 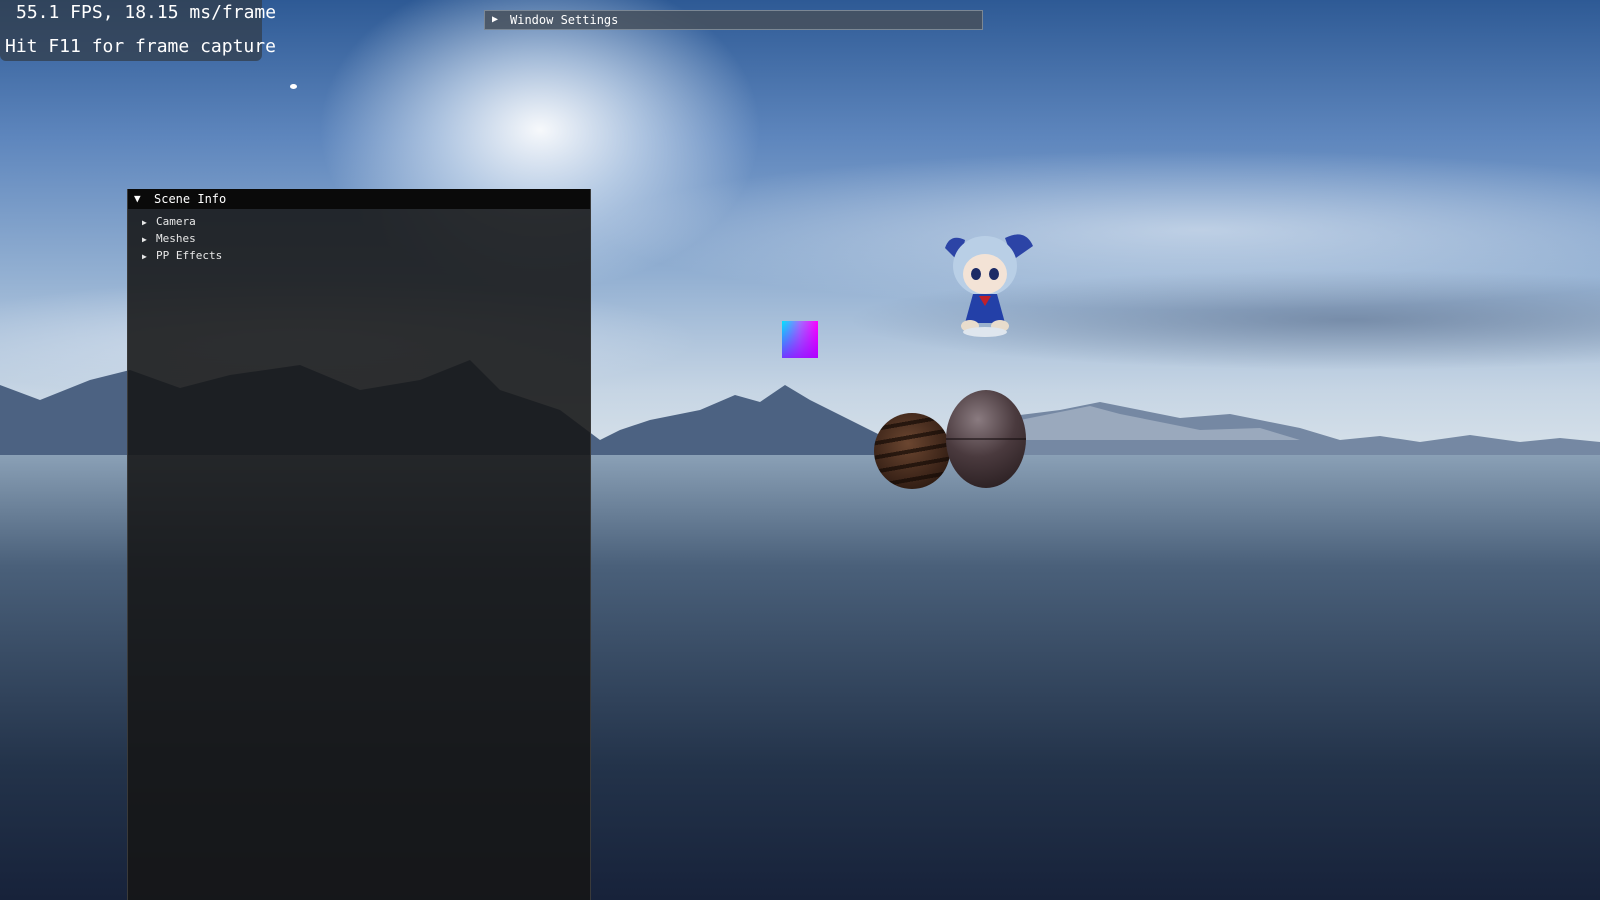 I want to click on gradient-color-quad, so click(x=800, y=339).